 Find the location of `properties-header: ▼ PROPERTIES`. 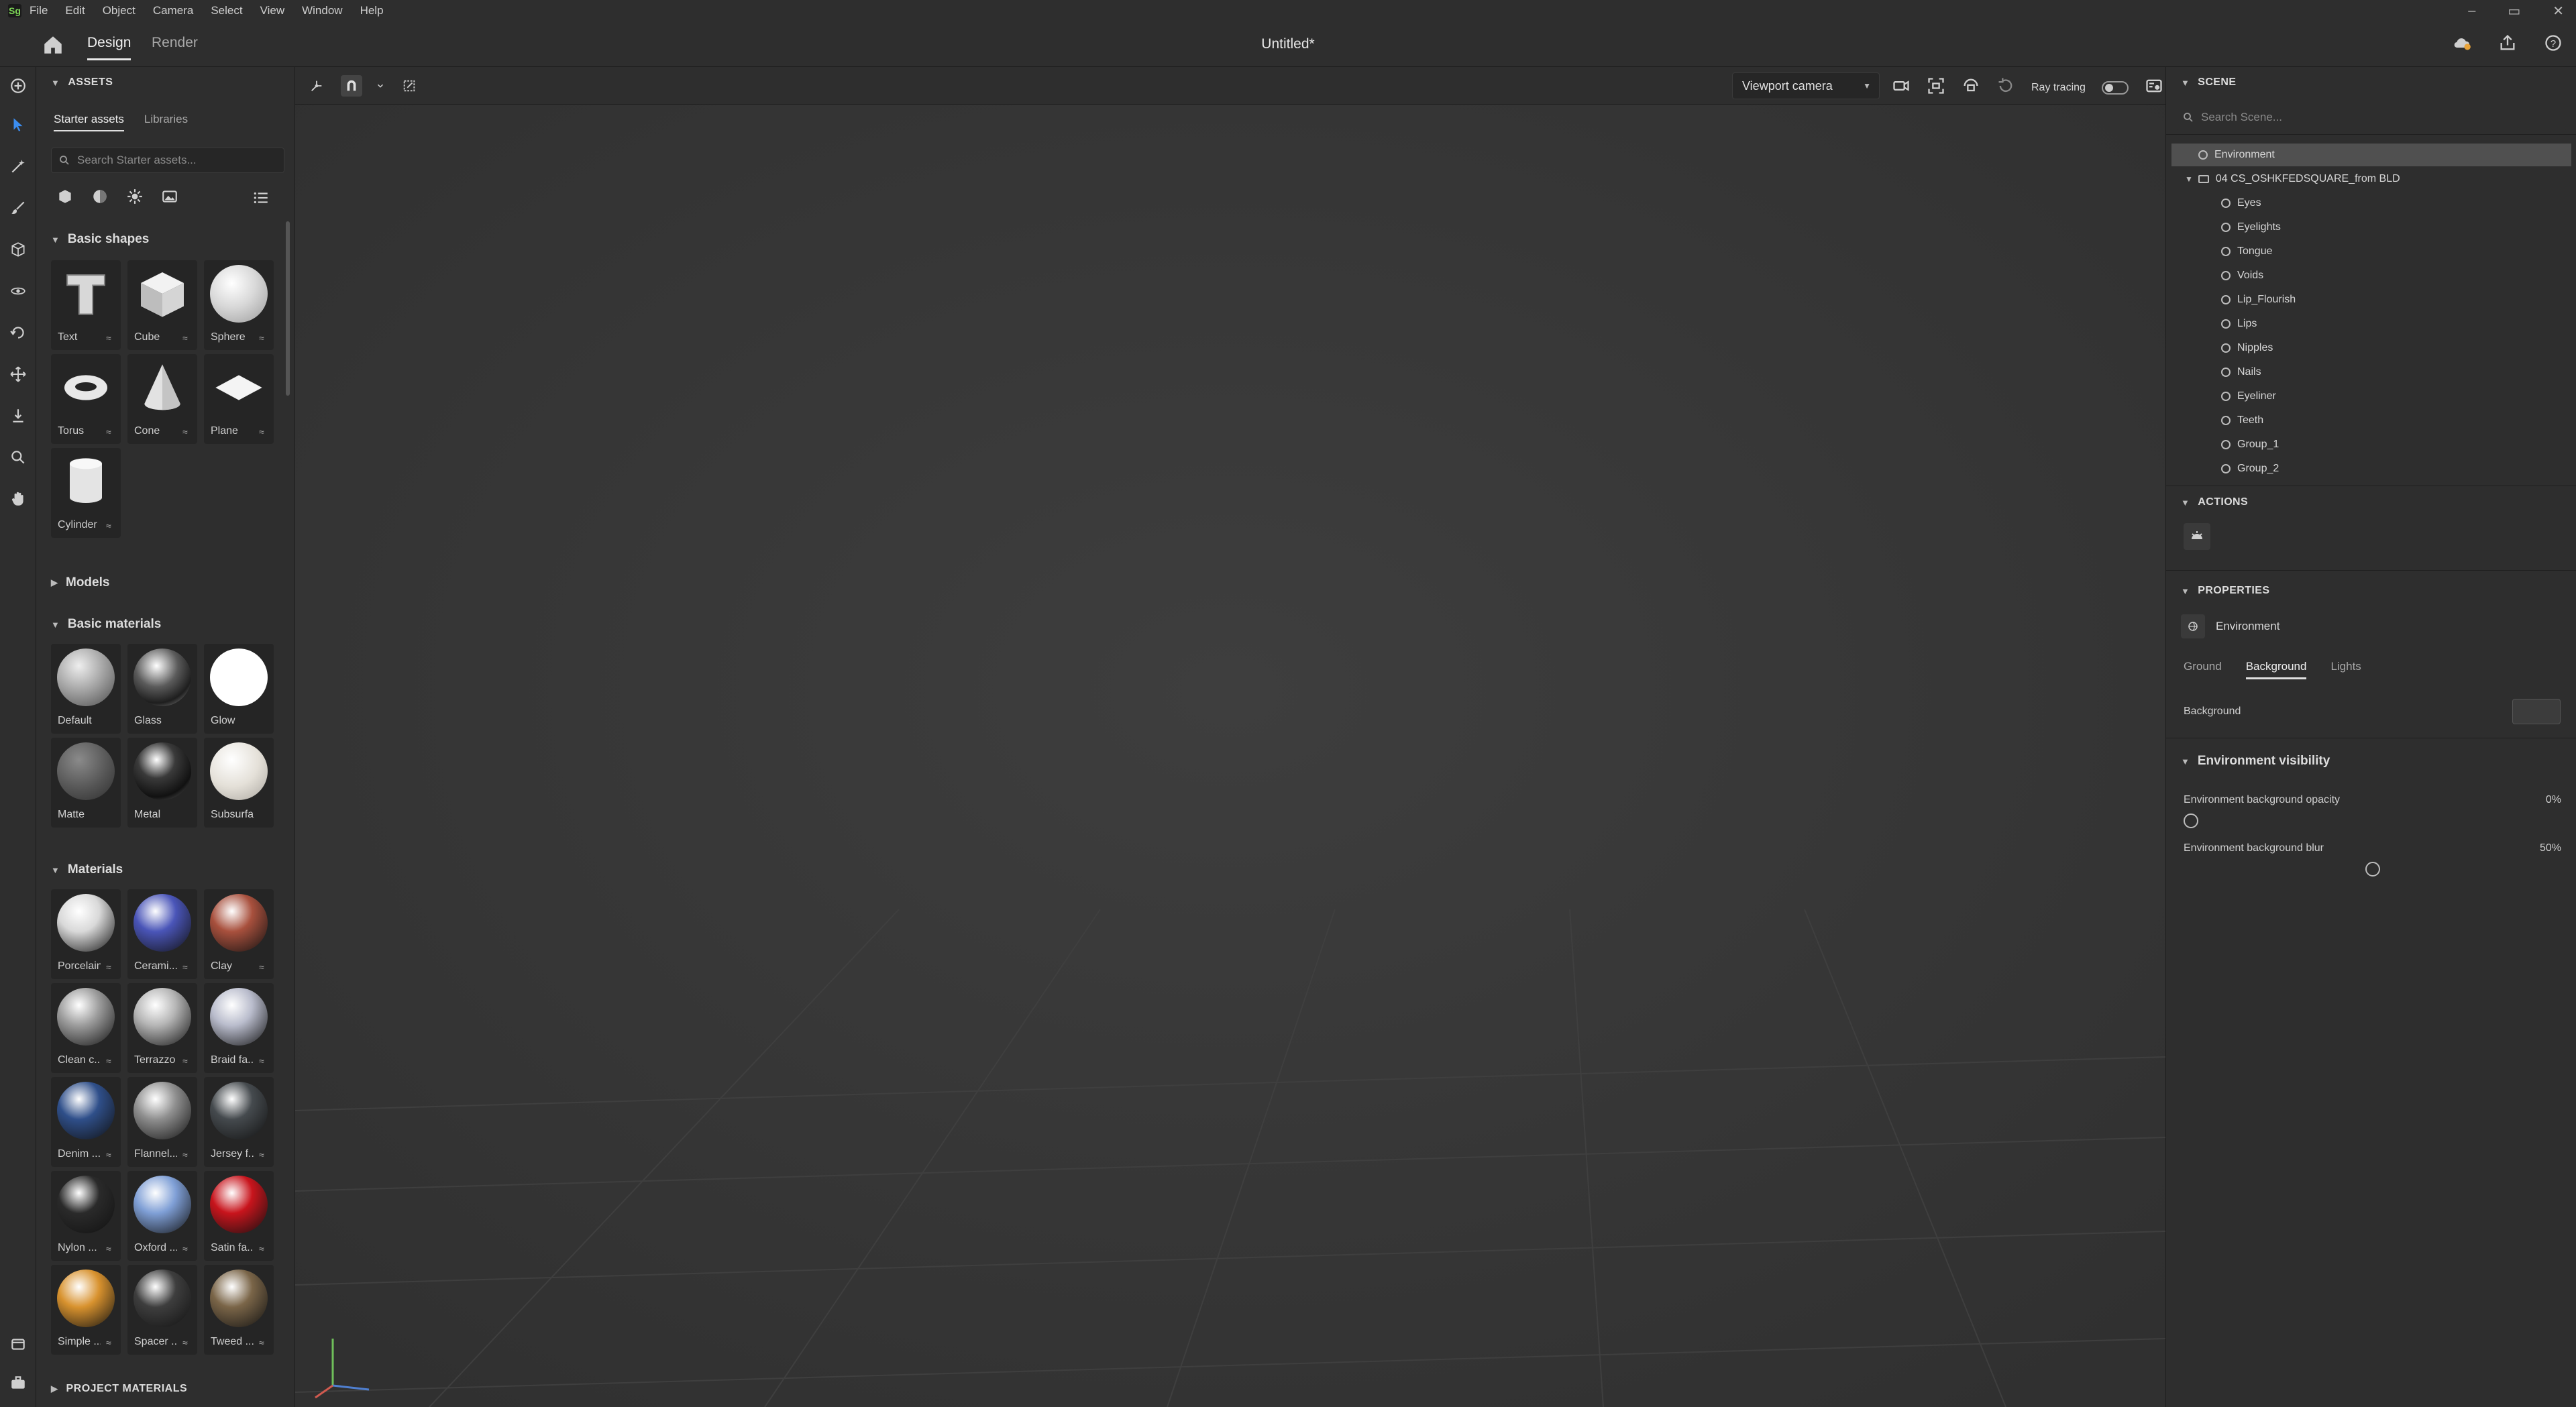

properties-header: ▼ PROPERTIES is located at coordinates (2225, 591).